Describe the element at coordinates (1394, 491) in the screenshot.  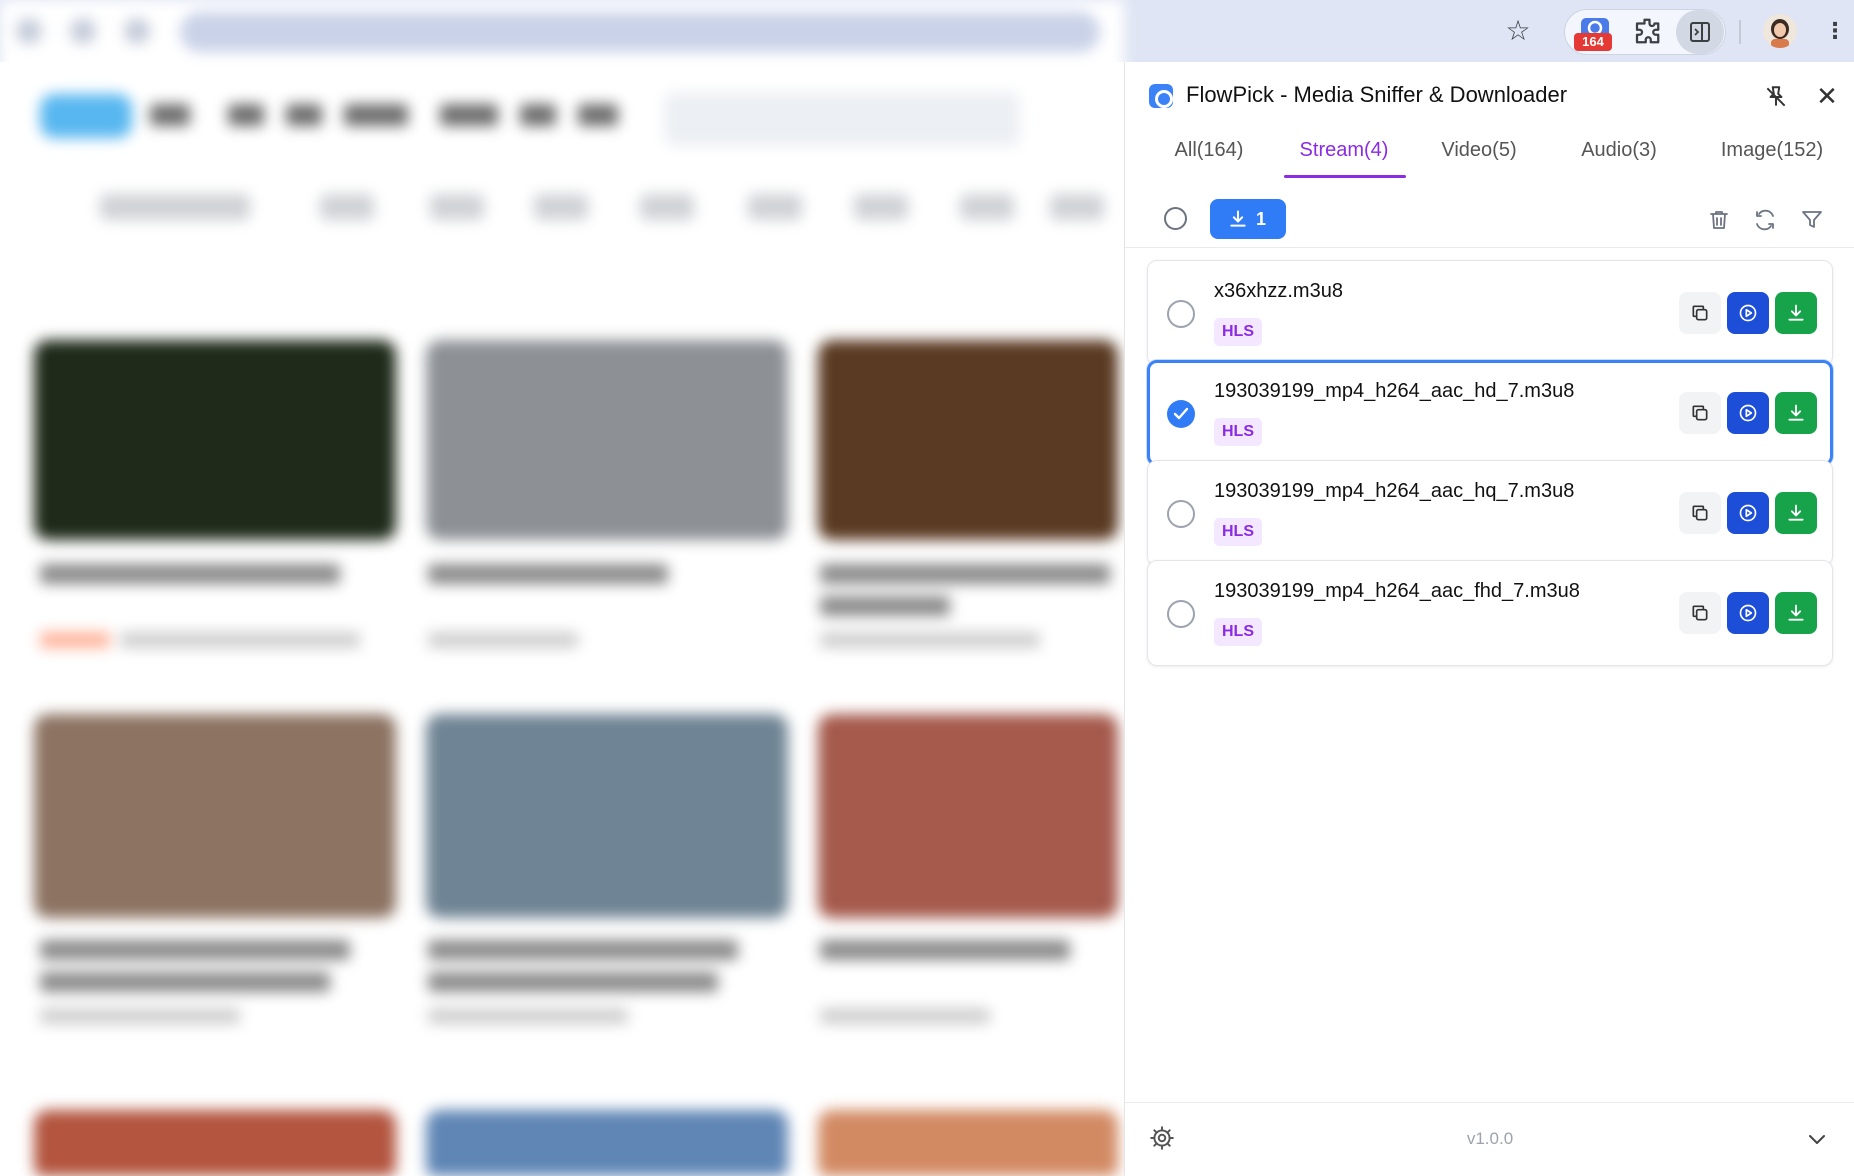
I see `file-name: 193039199_mp4_h264_aac_hq_7.m3u8` at that location.